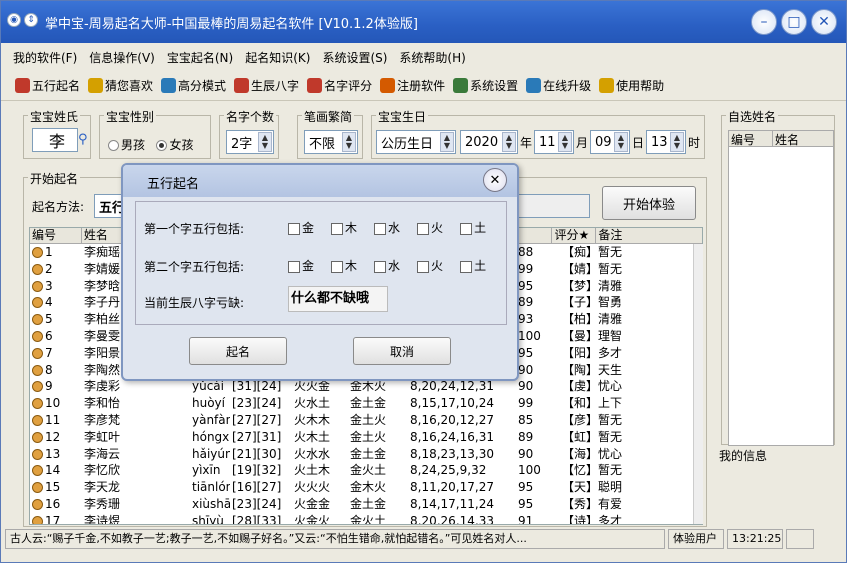  Describe the element at coordinates (592, 470) in the screenshot. I see `cell-note: 【忆】暂无` at that location.